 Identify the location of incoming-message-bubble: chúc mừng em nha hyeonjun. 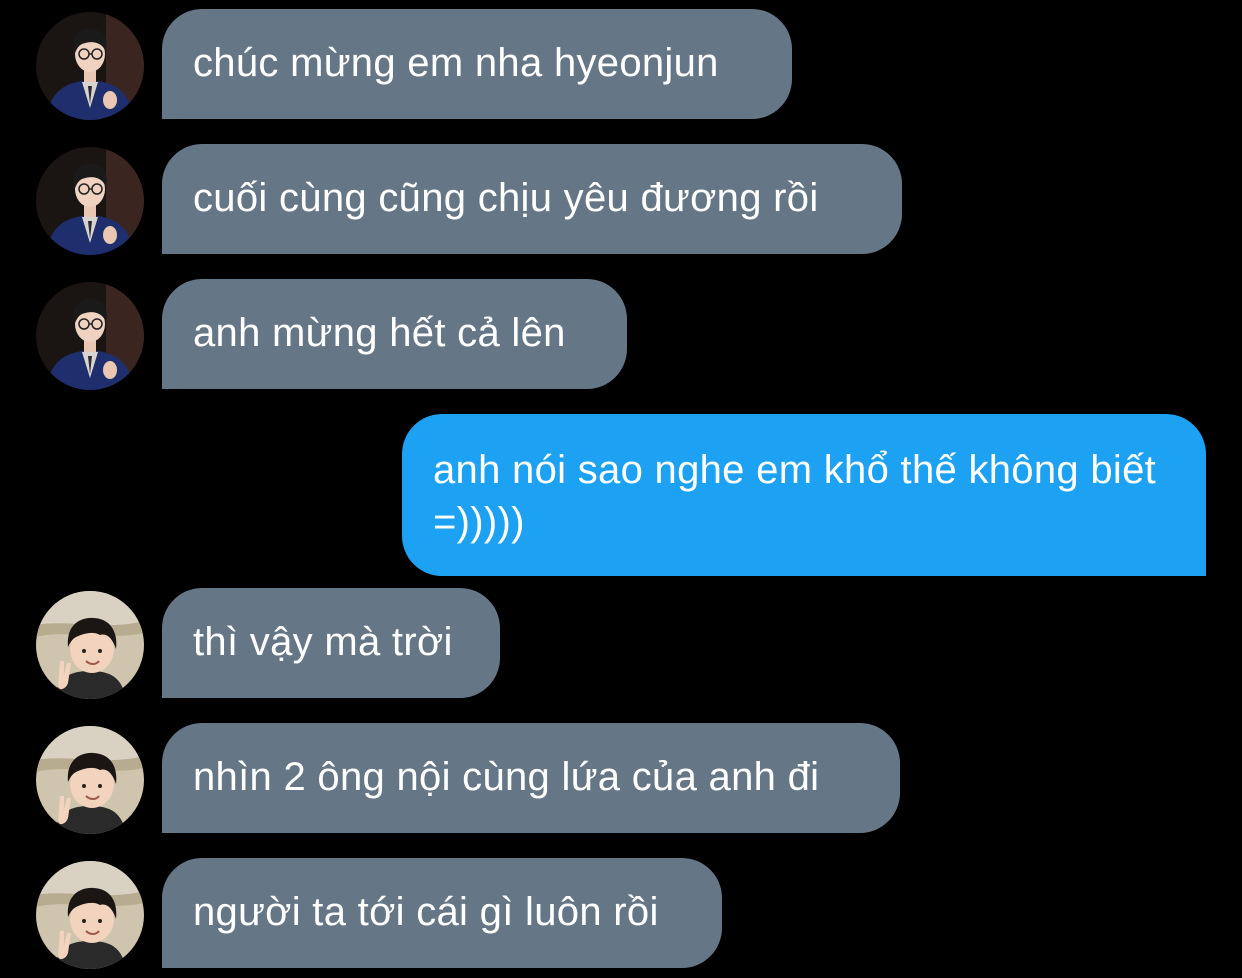
(477, 64).